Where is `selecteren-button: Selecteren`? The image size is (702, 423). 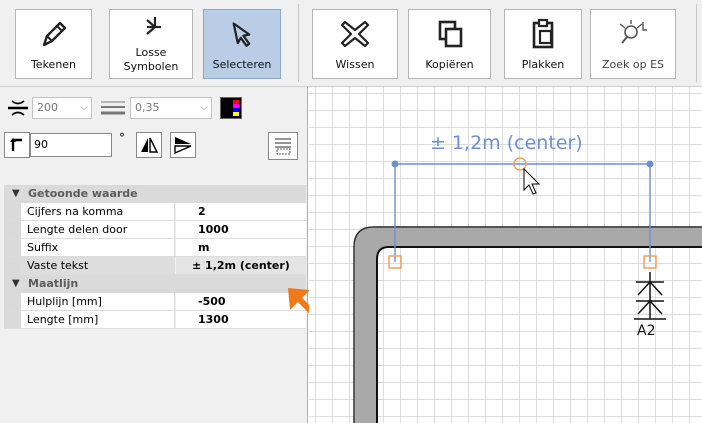
selecteren-button: Selecteren is located at coordinates (242, 44).